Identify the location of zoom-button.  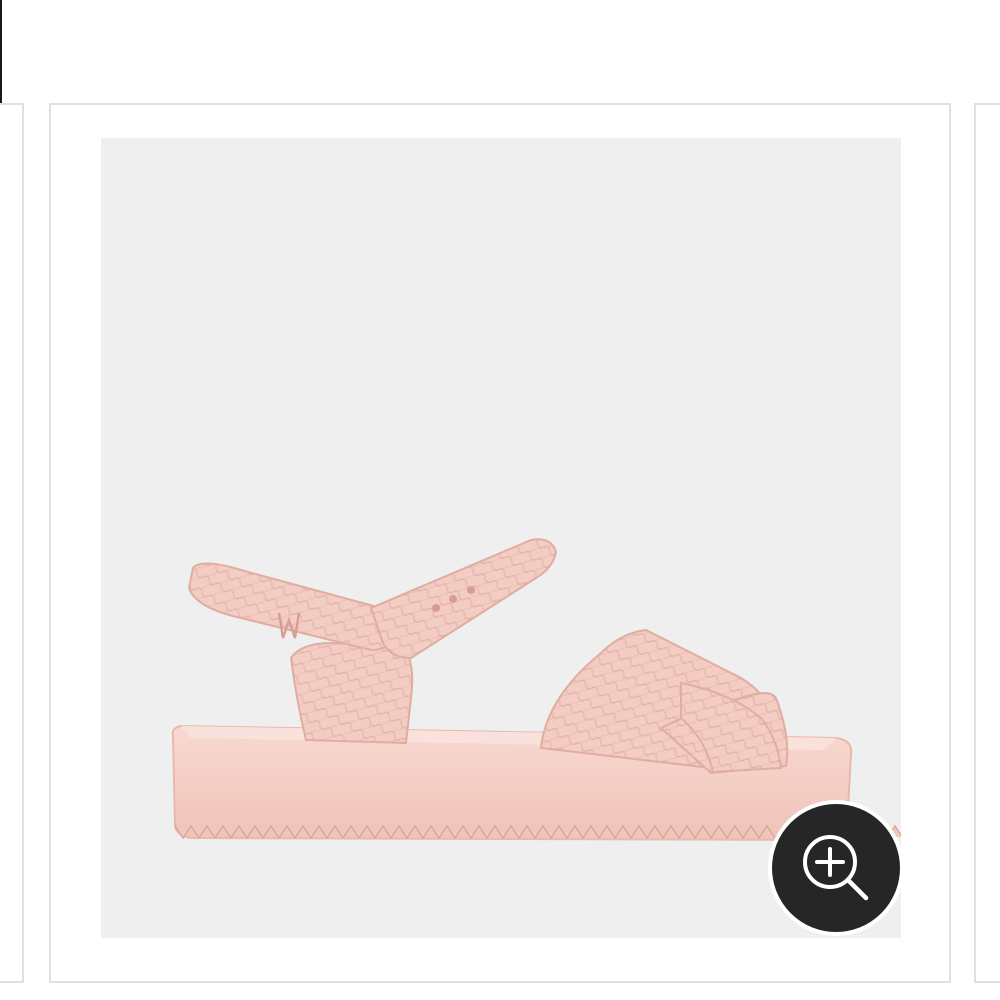
(836, 868).